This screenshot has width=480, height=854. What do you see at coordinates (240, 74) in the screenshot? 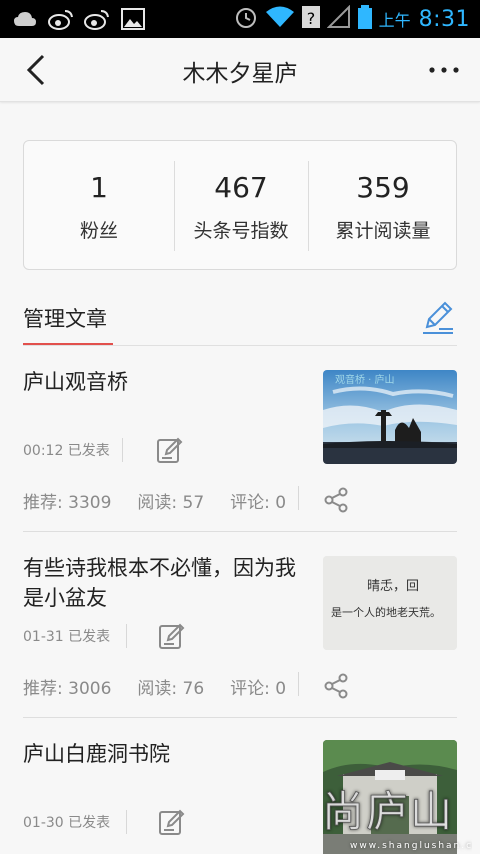
I see `page-title: 木木夕星庐` at bounding box center [240, 74].